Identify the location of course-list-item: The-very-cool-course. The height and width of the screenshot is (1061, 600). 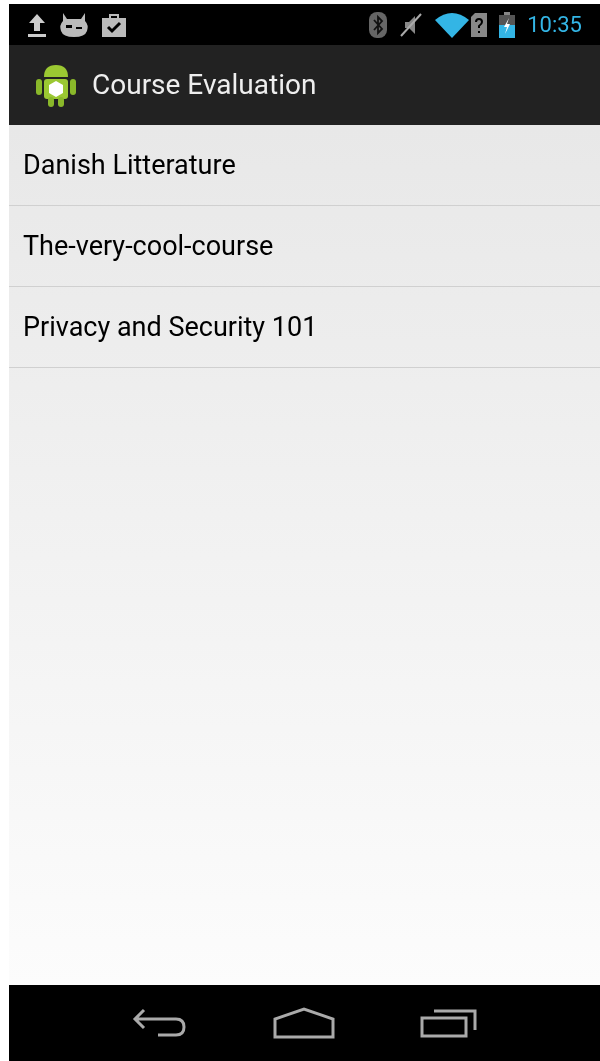
(304, 246).